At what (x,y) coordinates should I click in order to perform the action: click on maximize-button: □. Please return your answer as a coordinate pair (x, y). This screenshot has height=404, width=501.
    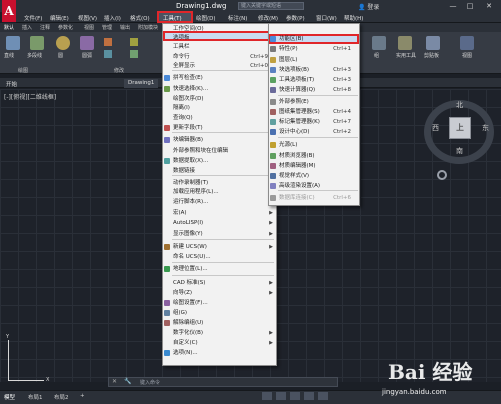
    Looking at the image, I should click on (470, 6).